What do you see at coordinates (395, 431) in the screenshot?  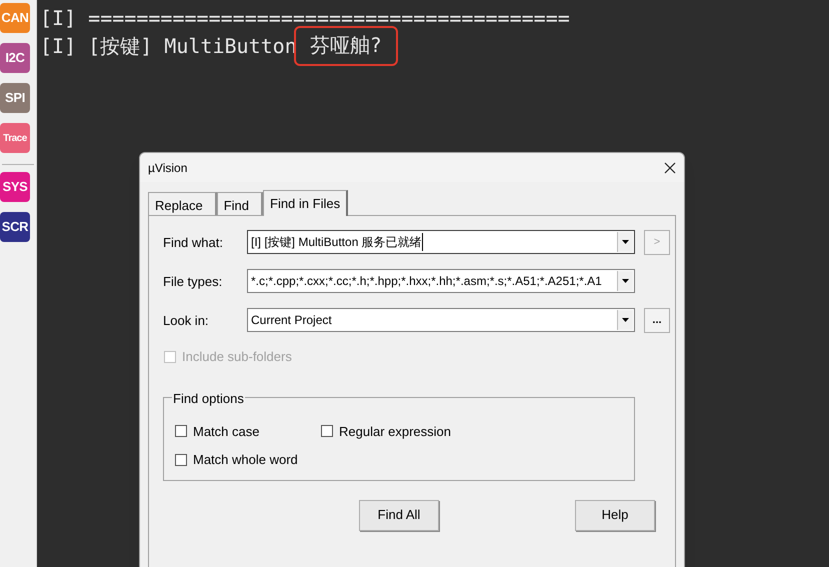 I see `checkbox-label: Regular expression` at bounding box center [395, 431].